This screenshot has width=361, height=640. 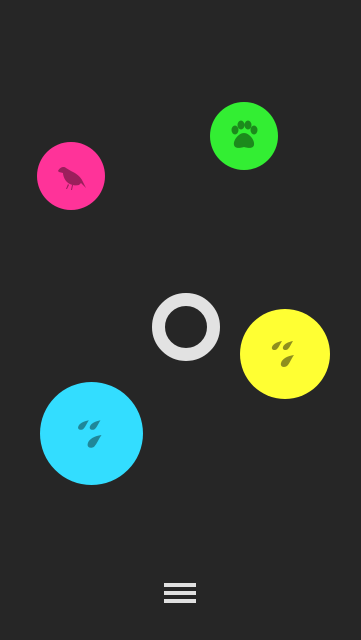 I want to click on rain-sound-button-yellow, so click(x=285, y=354).